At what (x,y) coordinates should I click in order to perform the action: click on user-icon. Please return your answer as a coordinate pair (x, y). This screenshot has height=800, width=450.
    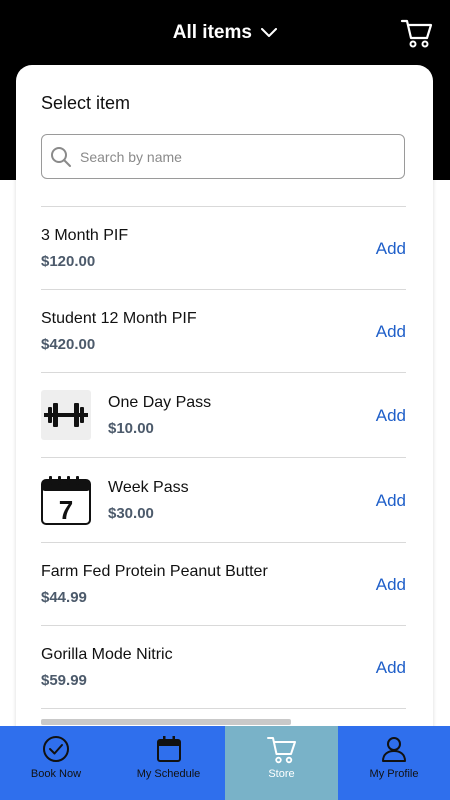
    Looking at the image, I should click on (394, 749).